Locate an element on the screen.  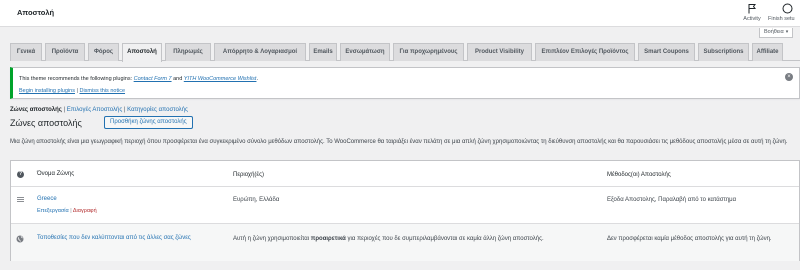
tab-tax: Φόρος is located at coordinates (103, 52).